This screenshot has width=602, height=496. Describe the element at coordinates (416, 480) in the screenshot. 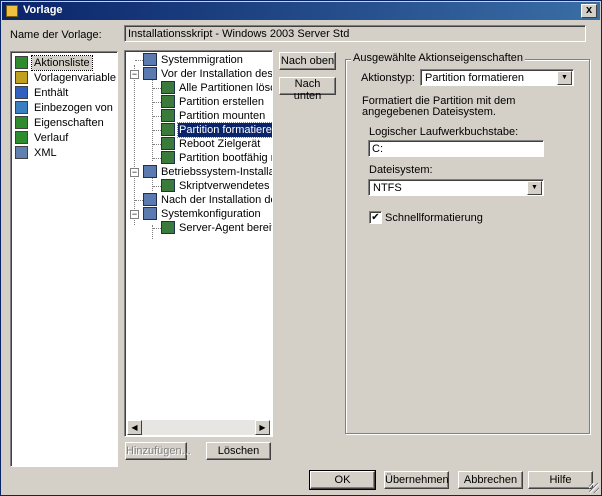

I see `apply-button: Übernehmen` at that location.